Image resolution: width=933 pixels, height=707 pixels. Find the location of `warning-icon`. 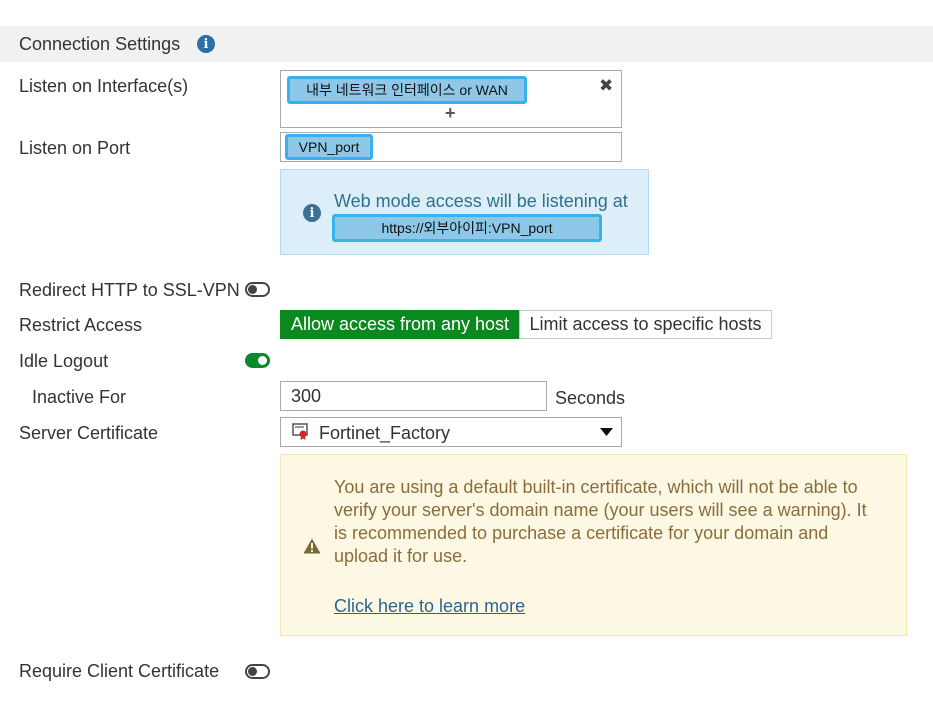

warning-icon is located at coordinates (312, 546).